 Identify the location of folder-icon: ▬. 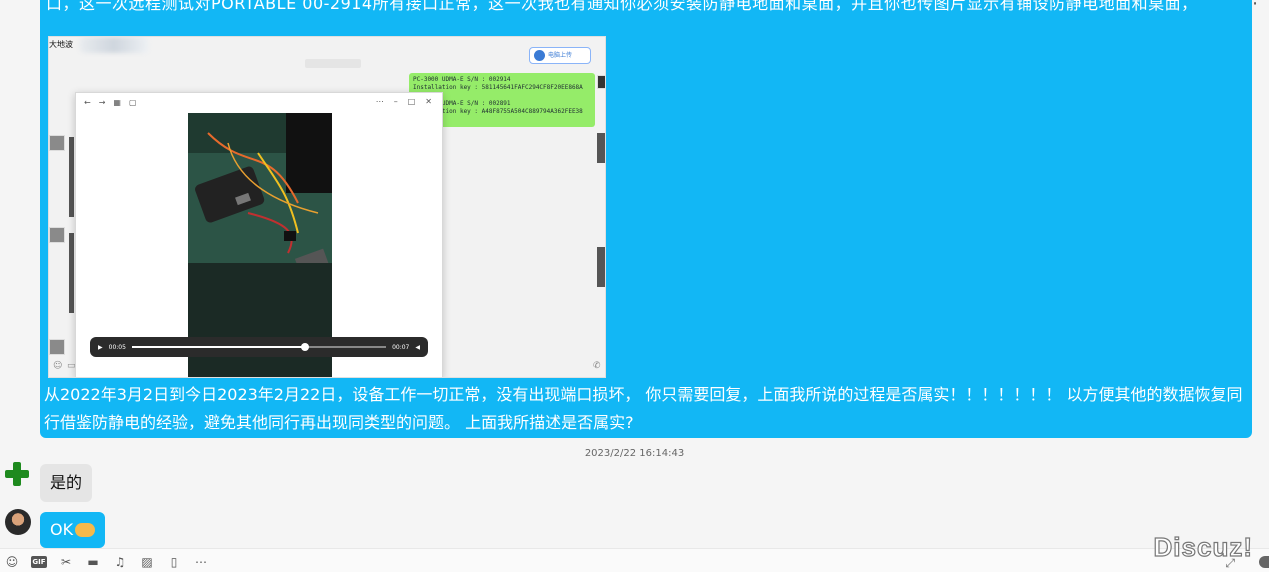
(93, 562).